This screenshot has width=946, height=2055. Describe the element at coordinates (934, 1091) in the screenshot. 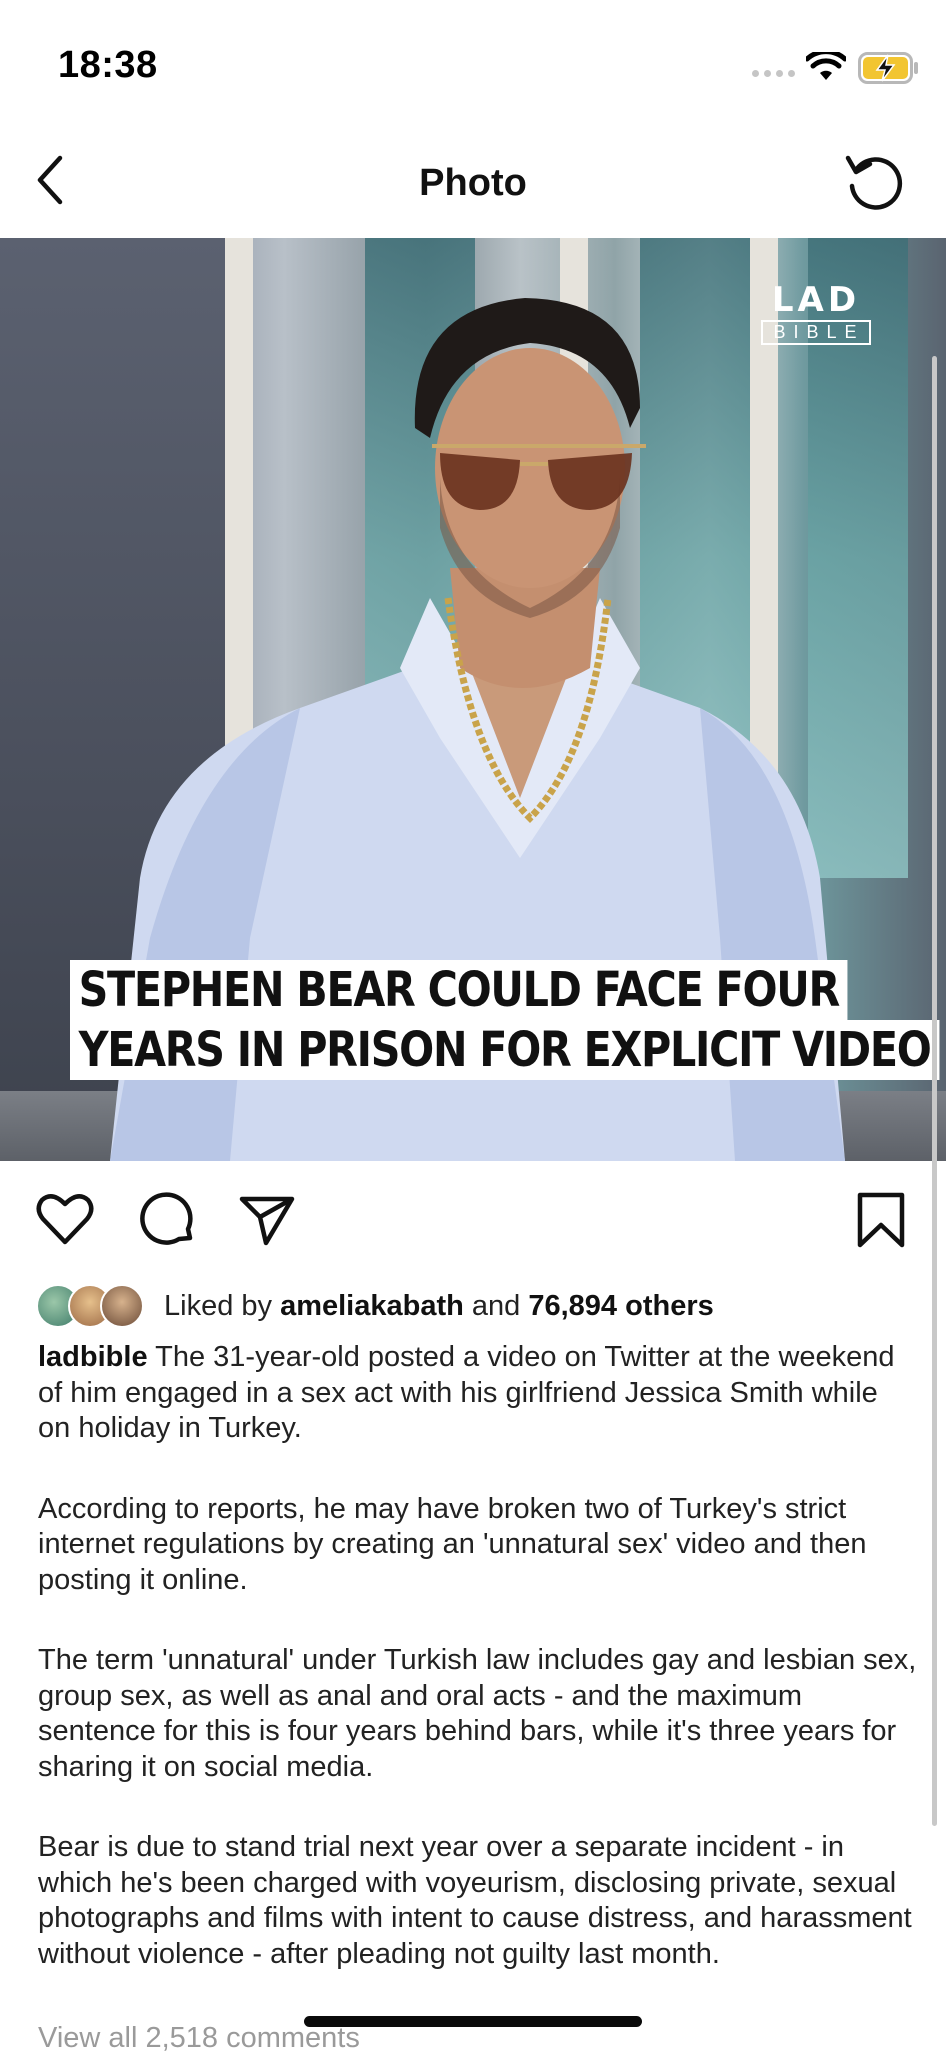

I see `scrollbar` at that location.